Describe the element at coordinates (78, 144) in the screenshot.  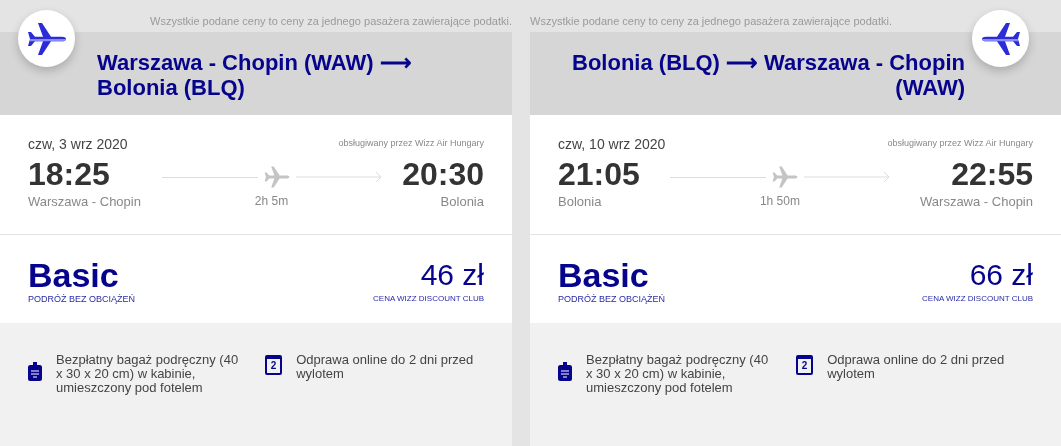
I see `flight-date: czw, 3 wrz 2020` at that location.